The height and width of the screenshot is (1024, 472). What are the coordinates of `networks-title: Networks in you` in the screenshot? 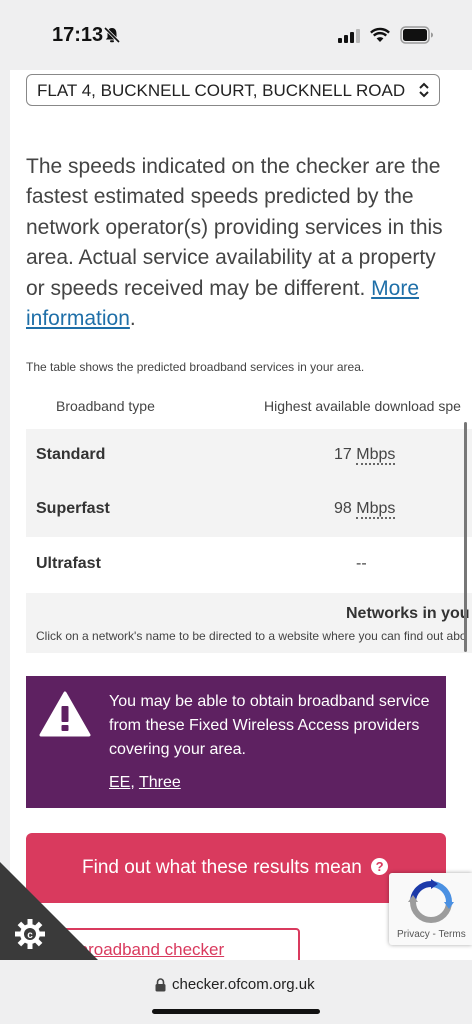 It's located at (408, 613).